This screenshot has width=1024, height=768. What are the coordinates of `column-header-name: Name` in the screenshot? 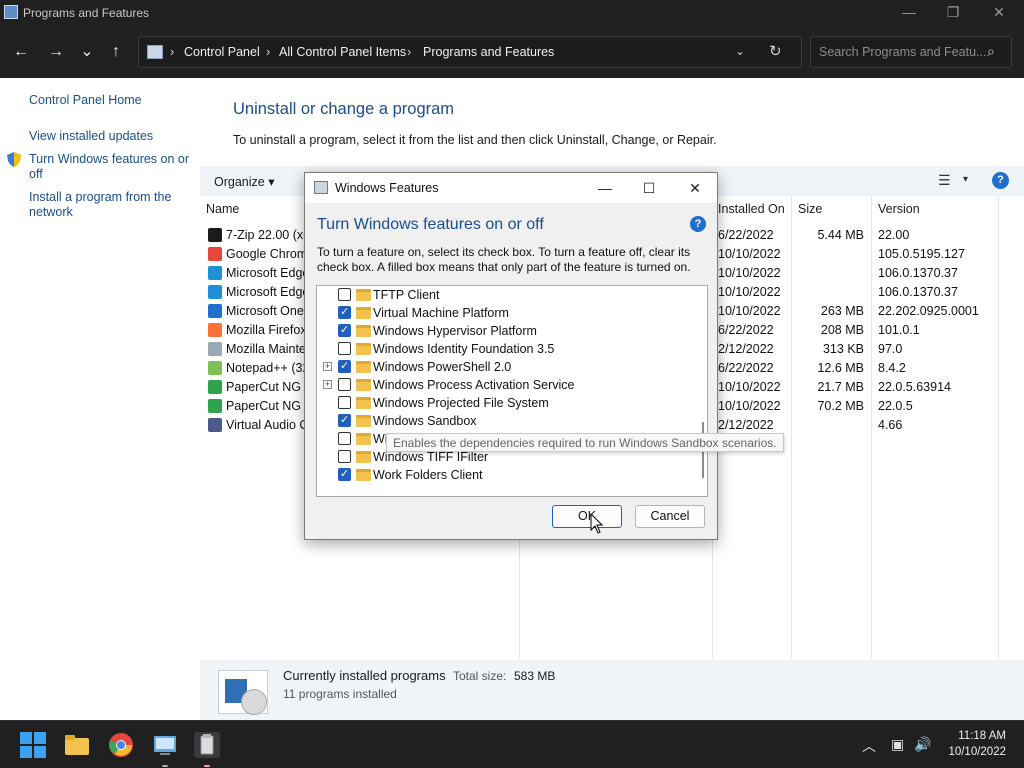 It's located at (222, 209).